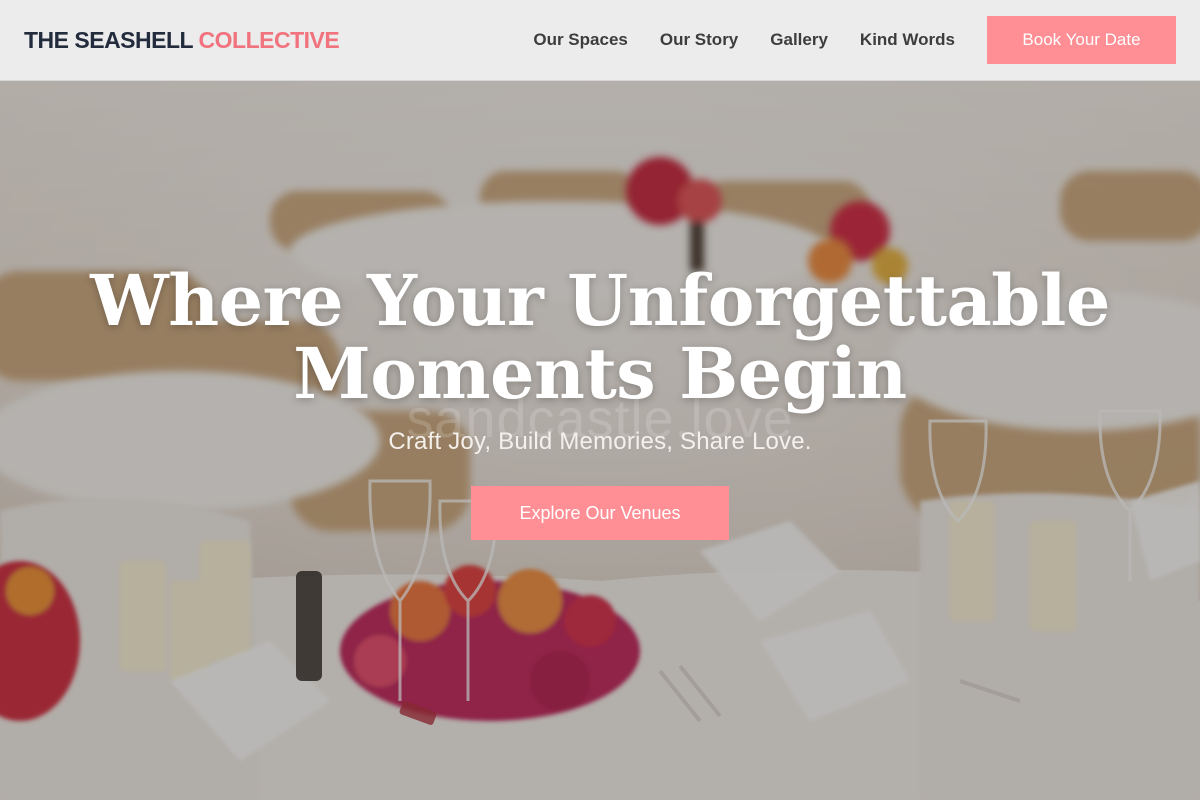 The width and height of the screenshot is (1200, 800). Describe the element at coordinates (600, 373) in the screenshot. I see `hero-title-line-2: Moments Begin` at that location.